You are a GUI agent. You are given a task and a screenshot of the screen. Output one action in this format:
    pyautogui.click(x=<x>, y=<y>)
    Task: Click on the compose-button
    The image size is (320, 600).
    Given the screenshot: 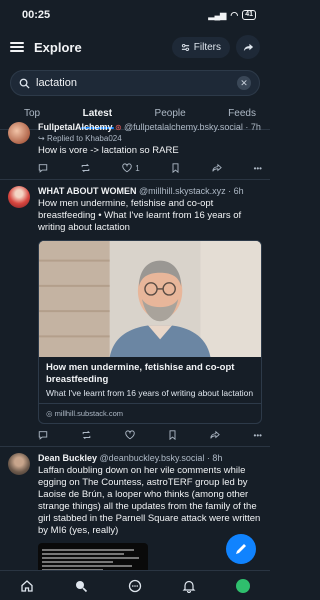 What is the action you would take?
    pyautogui.click(x=241, y=549)
    